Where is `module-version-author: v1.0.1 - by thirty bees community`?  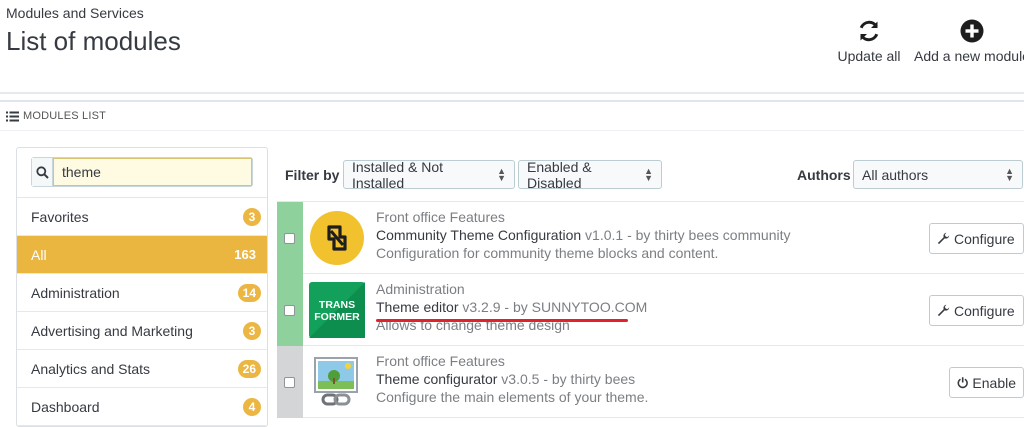
module-version-author: v1.0.1 - by thirty bees community is located at coordinates (686, 235).